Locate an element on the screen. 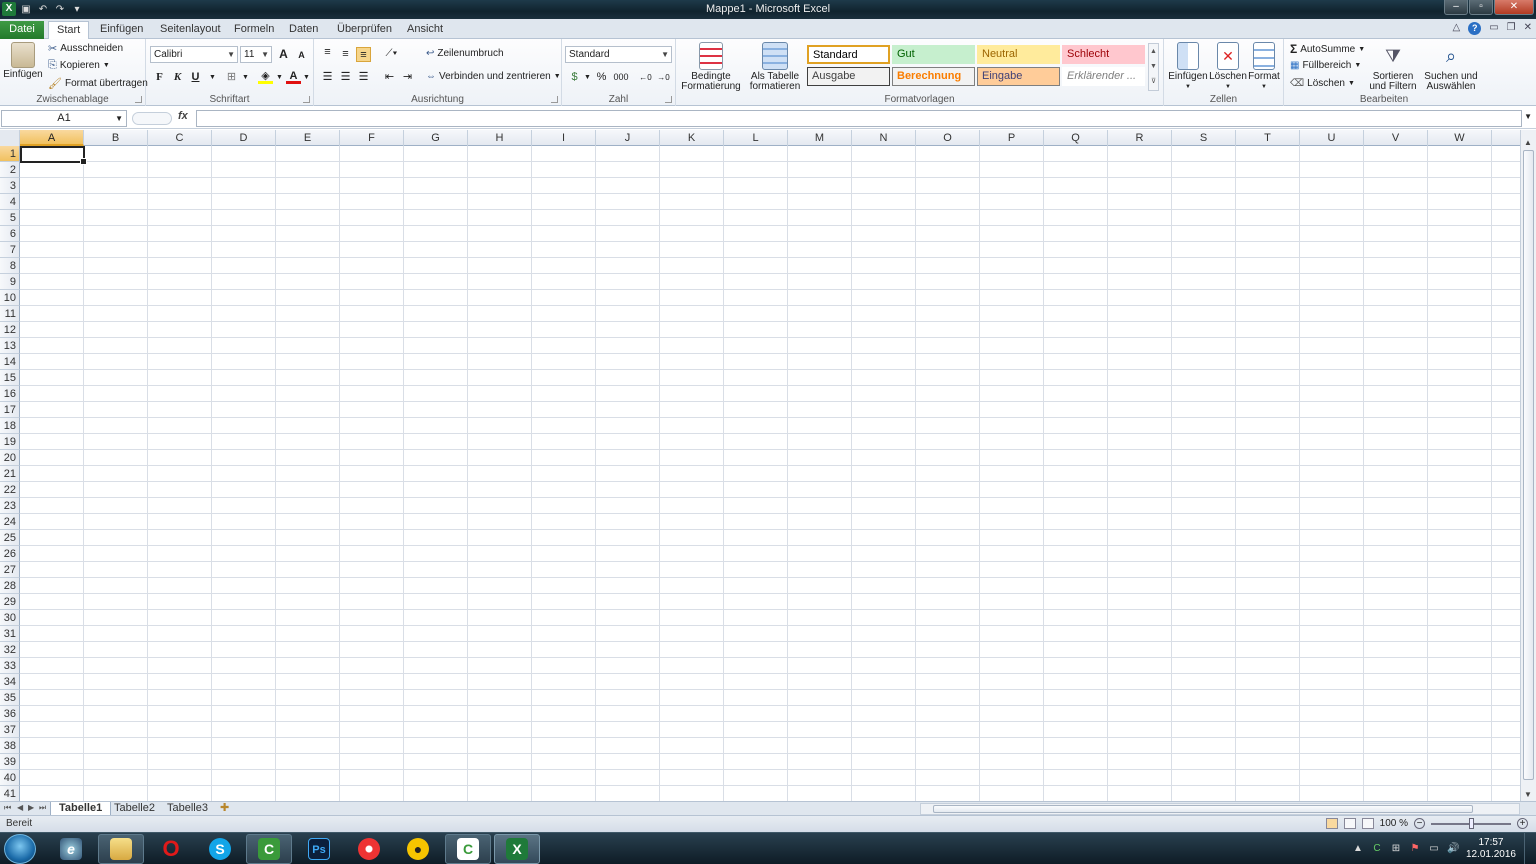 This screenshot has width=1536, height=864. row-header-21: 21 is located at coordinates (10, 474).